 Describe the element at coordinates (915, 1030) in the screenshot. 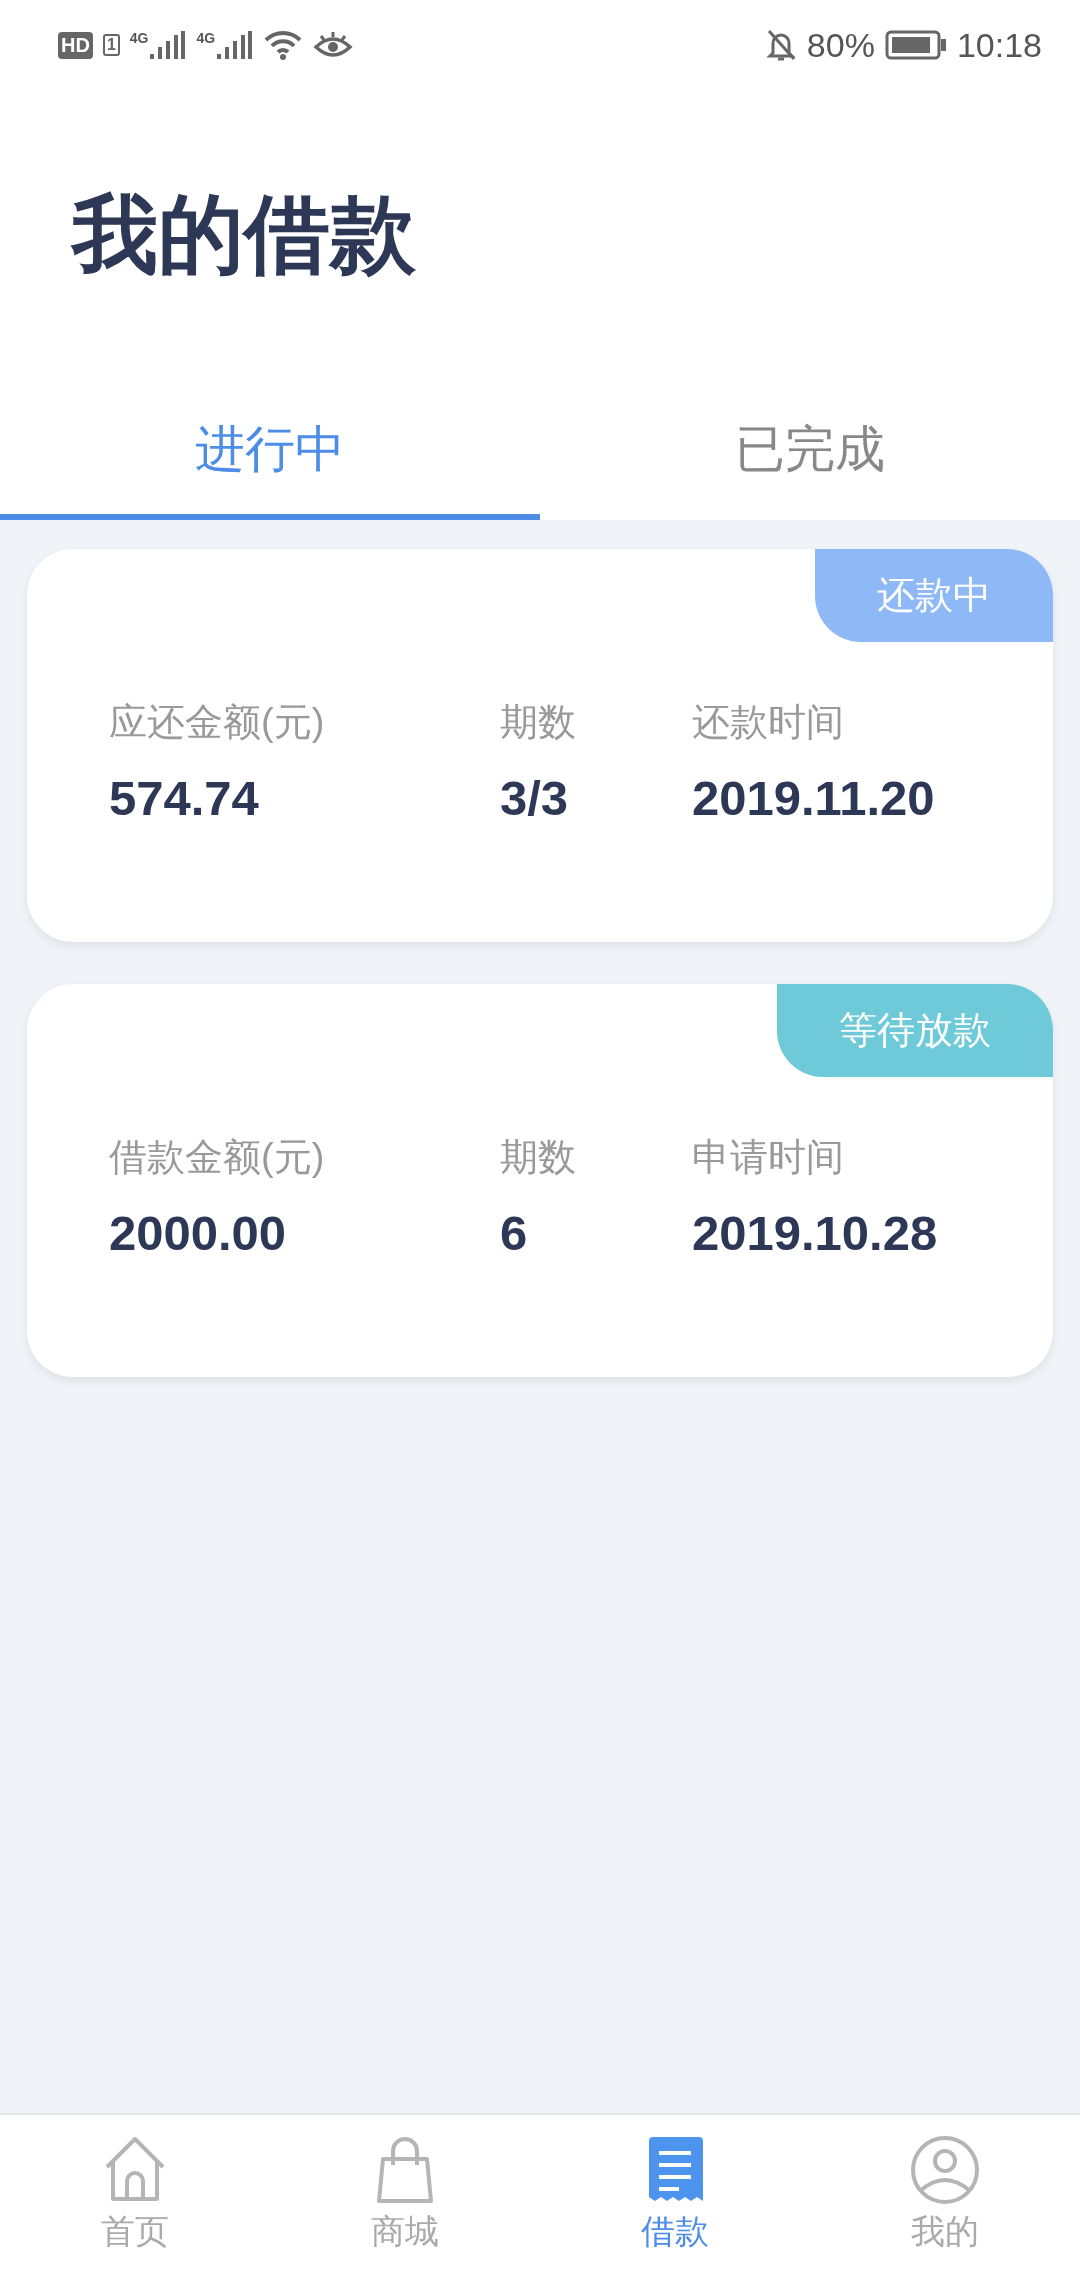

I see `status-badge: 等待放款` at that location.